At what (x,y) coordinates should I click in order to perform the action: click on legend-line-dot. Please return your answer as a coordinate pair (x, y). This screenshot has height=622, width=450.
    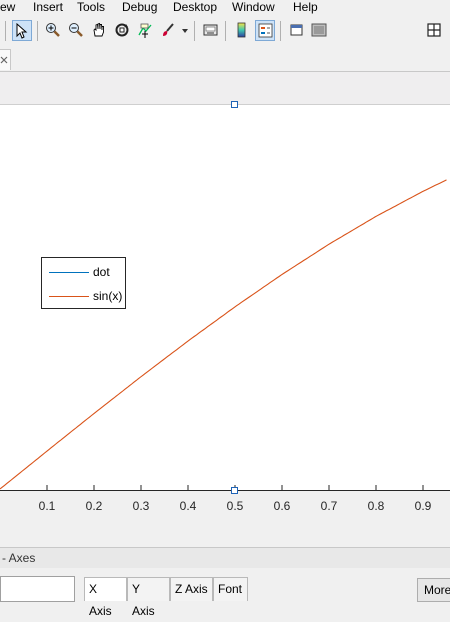
    Looking at the image, I should click on (69, 272).